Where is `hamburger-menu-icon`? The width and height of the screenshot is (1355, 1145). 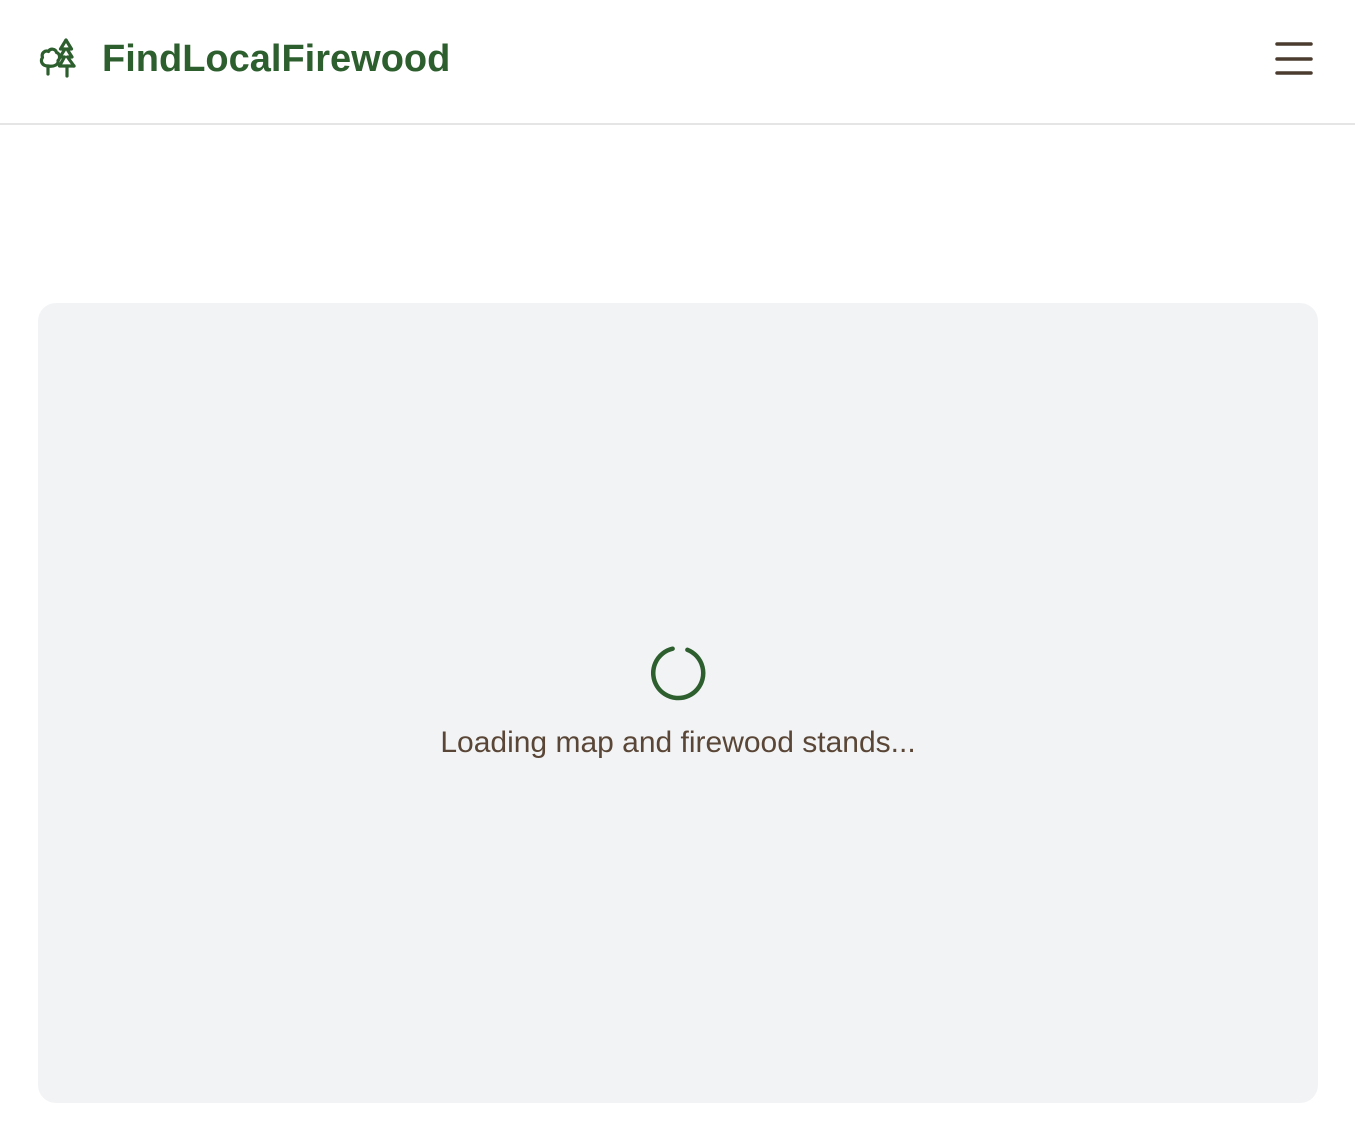
hamburger-menu-icon is located at coordinates (1294, 58).